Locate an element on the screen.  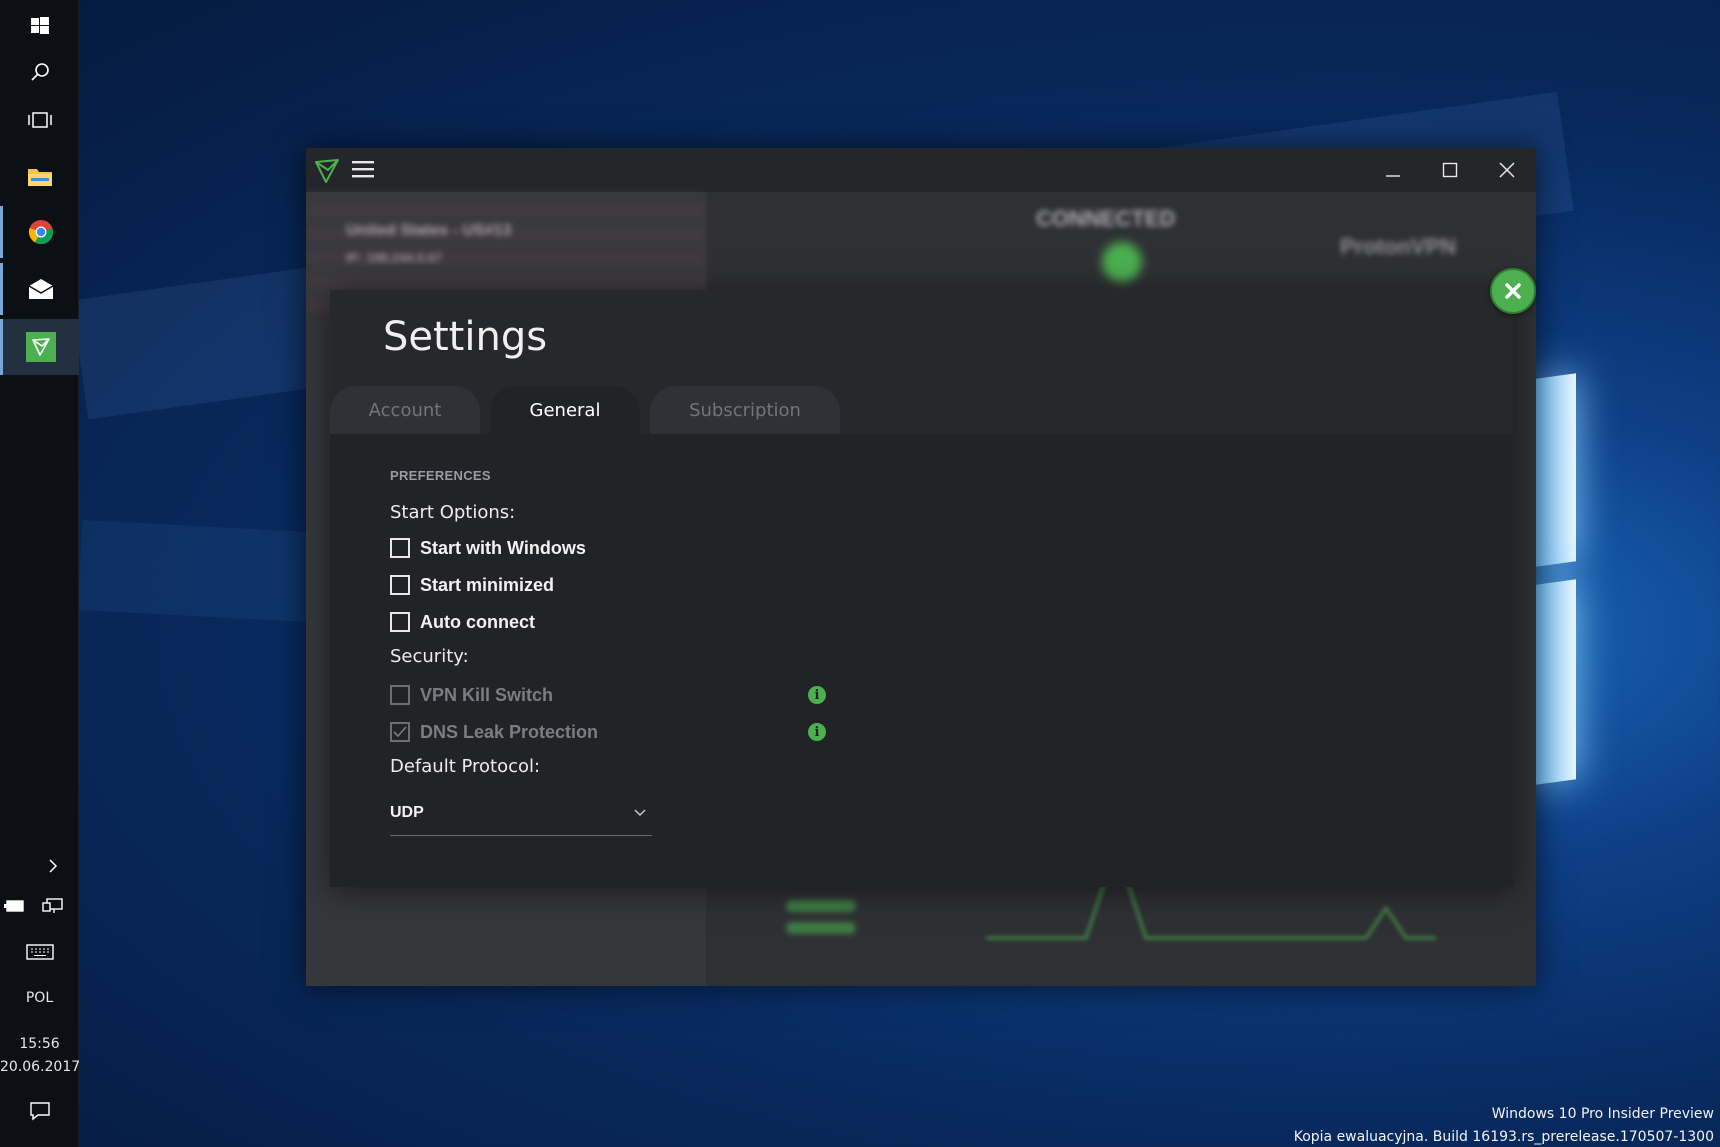
task-view-button is located at coordinates (39, 120).